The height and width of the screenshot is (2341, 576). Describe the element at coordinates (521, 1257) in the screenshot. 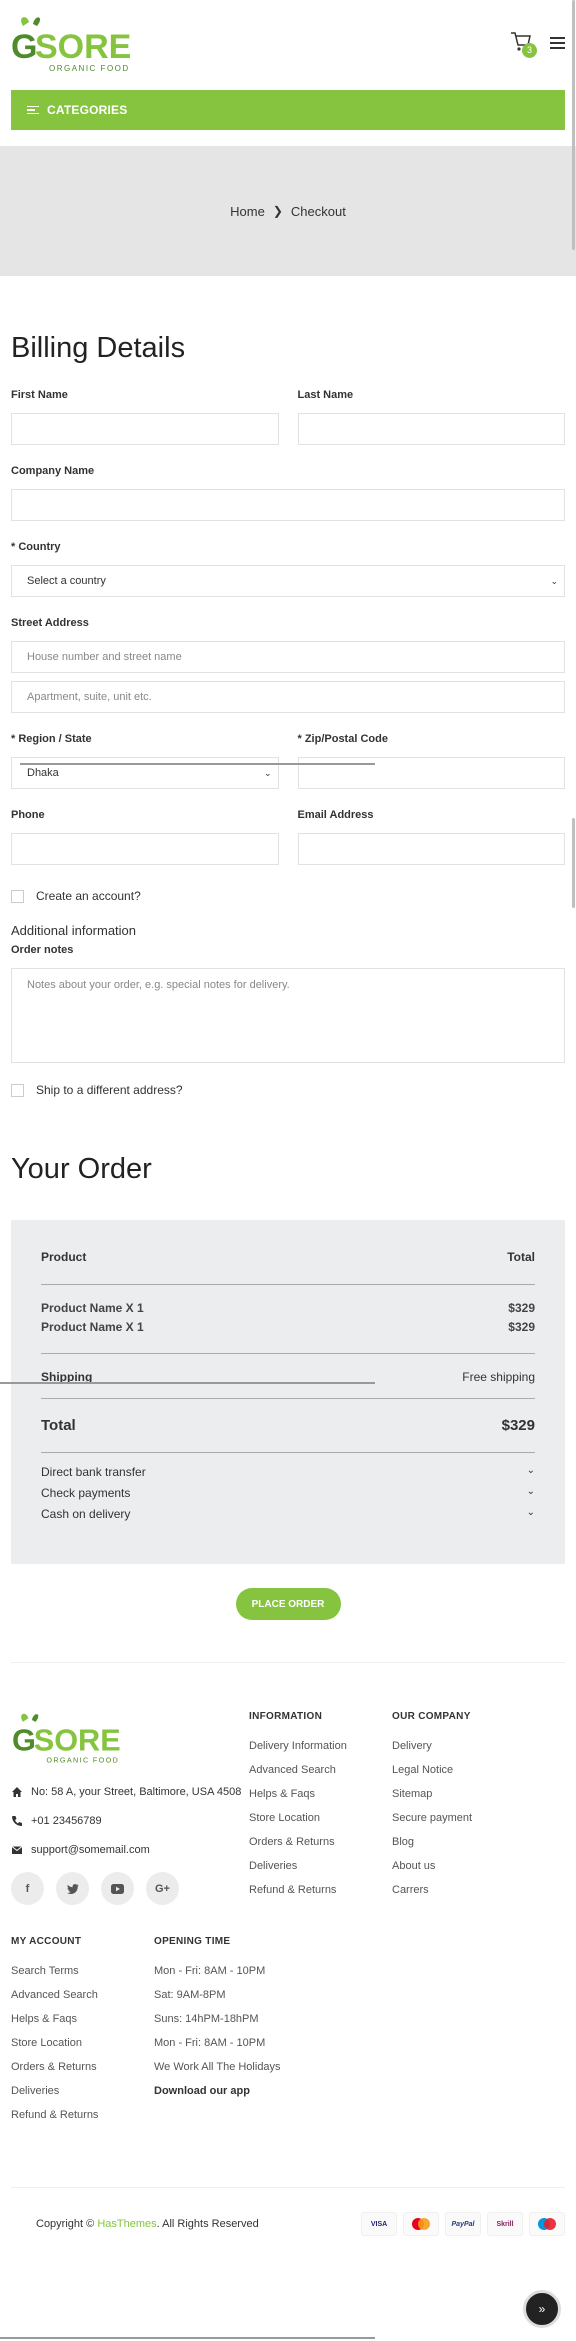

I see `total-header: Total` at that location.